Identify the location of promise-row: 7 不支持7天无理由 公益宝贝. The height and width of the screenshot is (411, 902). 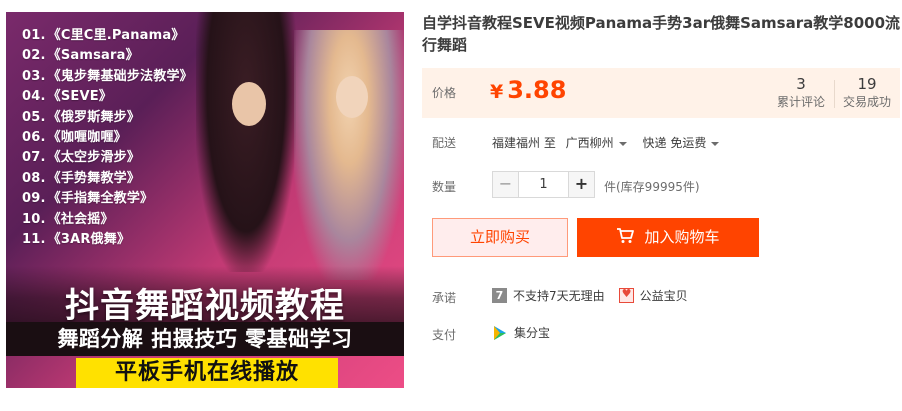
(590, 295).